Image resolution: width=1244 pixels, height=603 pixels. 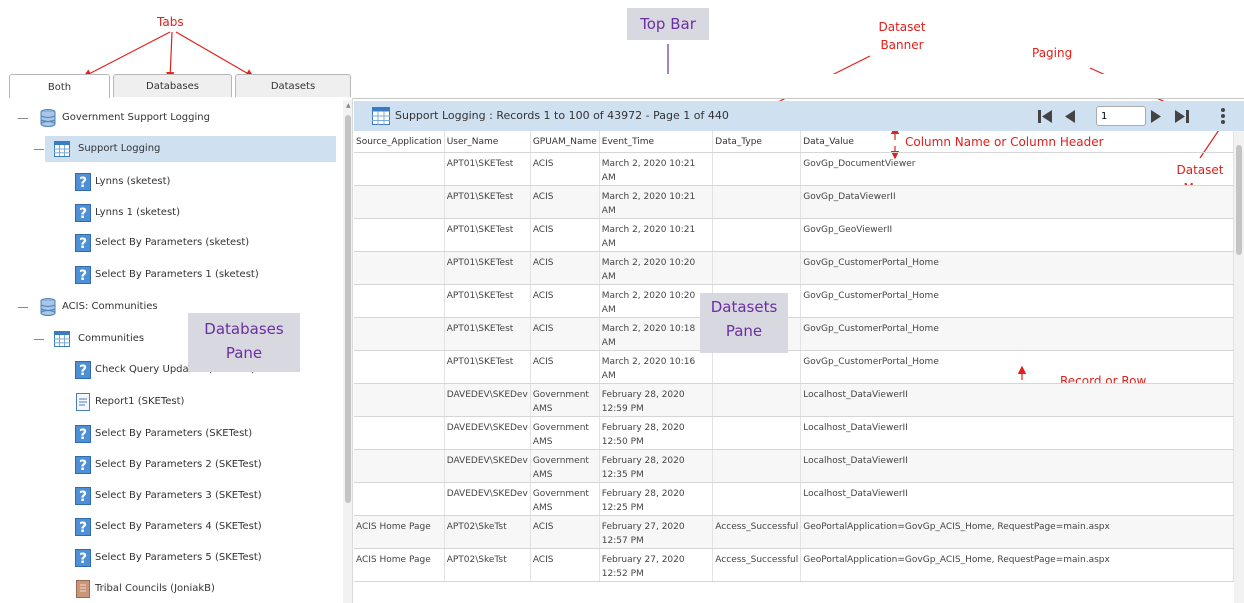 I want to click on tree-item: ? Select By Parameters (sketest), so click(x=170, y=243).